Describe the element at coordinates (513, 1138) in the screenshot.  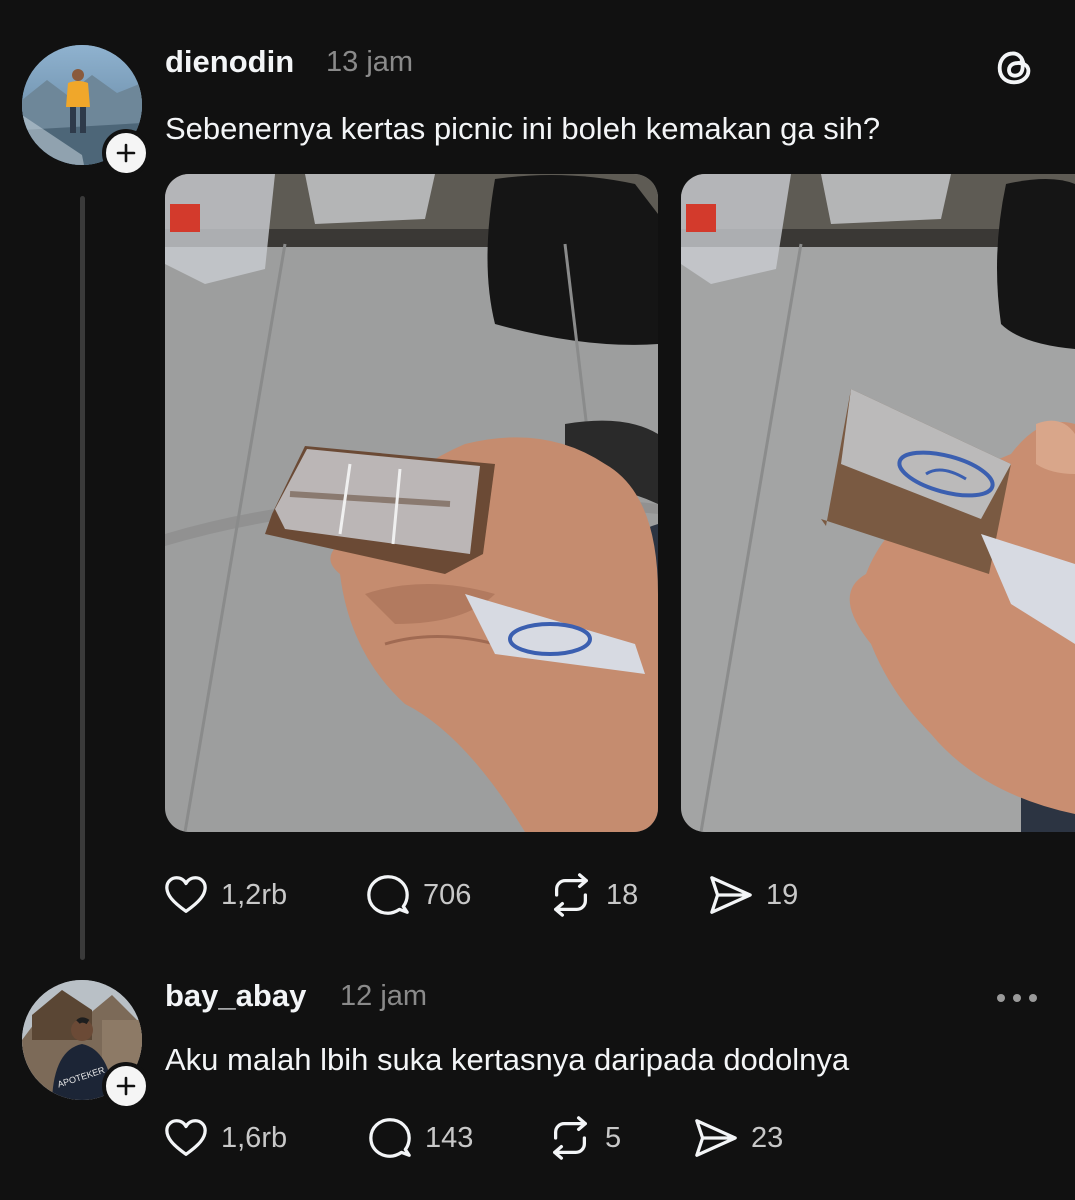
I see `reply-actions: 1,6rb 143 5 23` at that location.